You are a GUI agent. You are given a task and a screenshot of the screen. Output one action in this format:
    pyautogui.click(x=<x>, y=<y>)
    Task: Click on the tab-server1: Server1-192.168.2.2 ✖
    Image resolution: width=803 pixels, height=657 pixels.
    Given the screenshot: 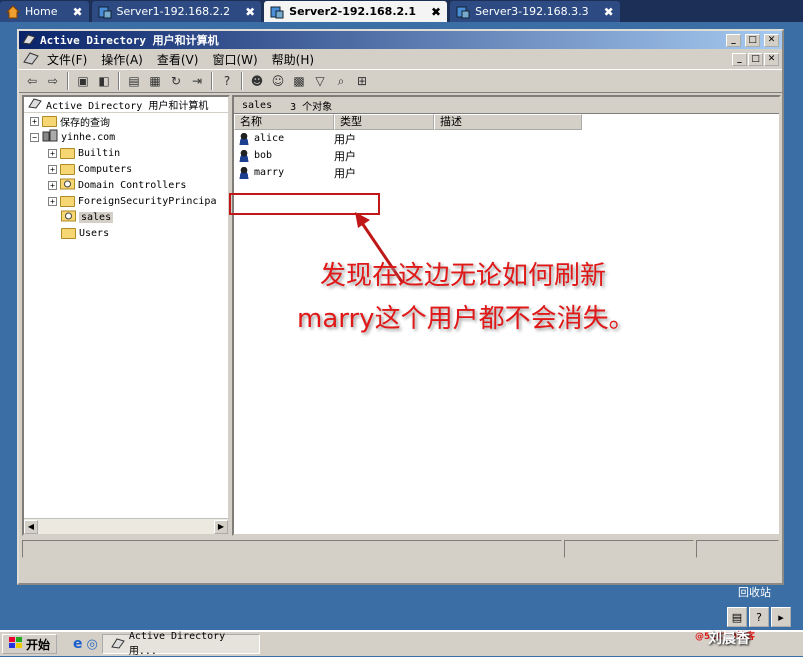 What is the action you would take?
    pyautogui.click(x=176, y=11)
    